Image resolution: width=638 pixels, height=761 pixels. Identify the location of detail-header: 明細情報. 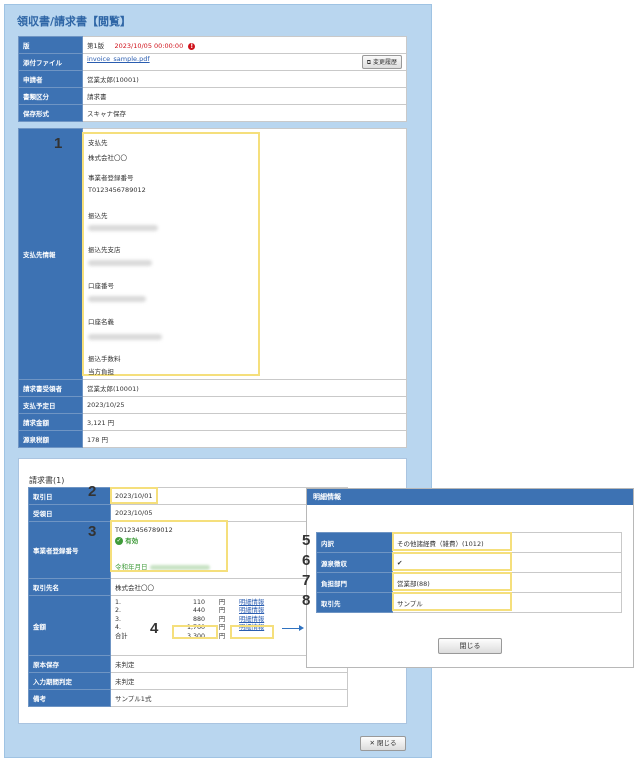
(470, 497).